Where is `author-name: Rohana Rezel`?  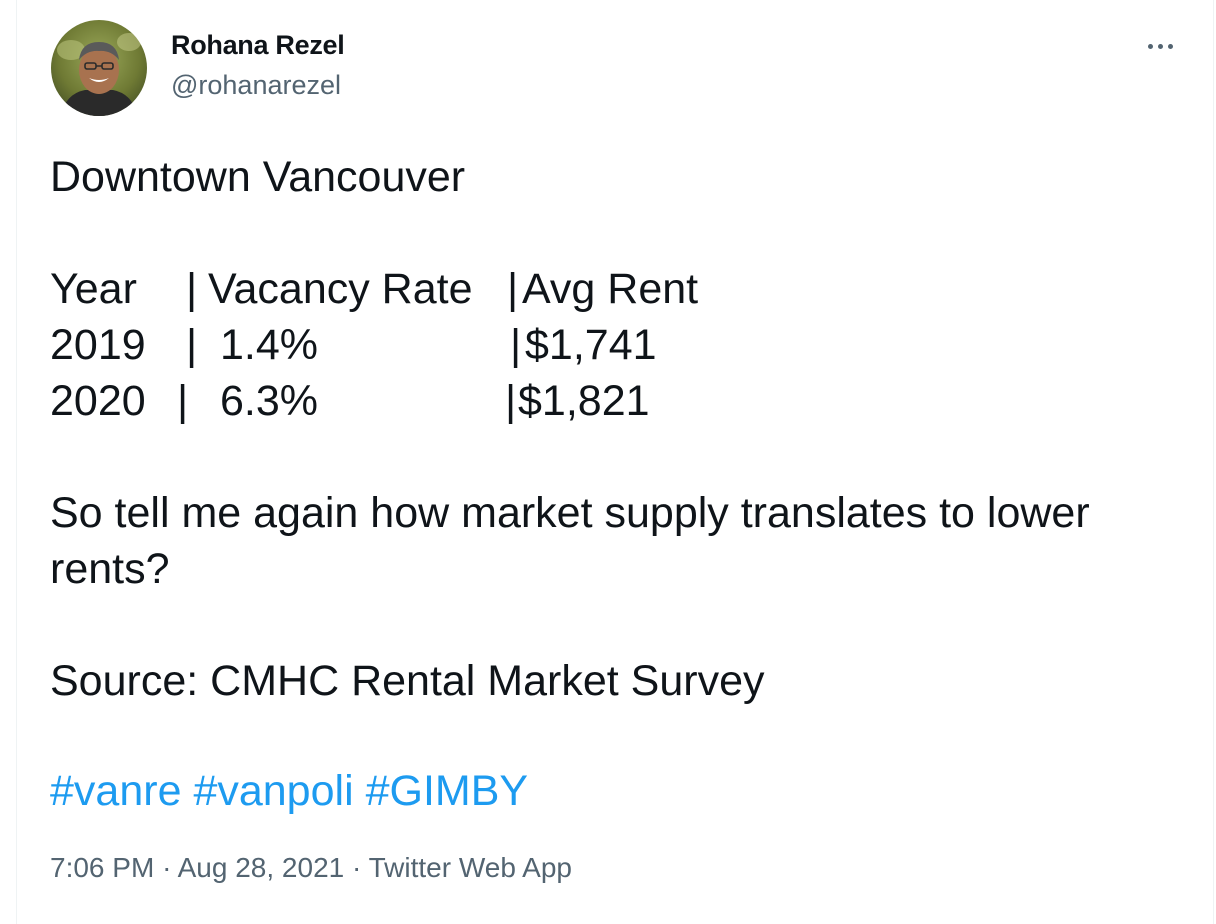 author-name: Rohana Rezel is located at coordinates (258, 45).